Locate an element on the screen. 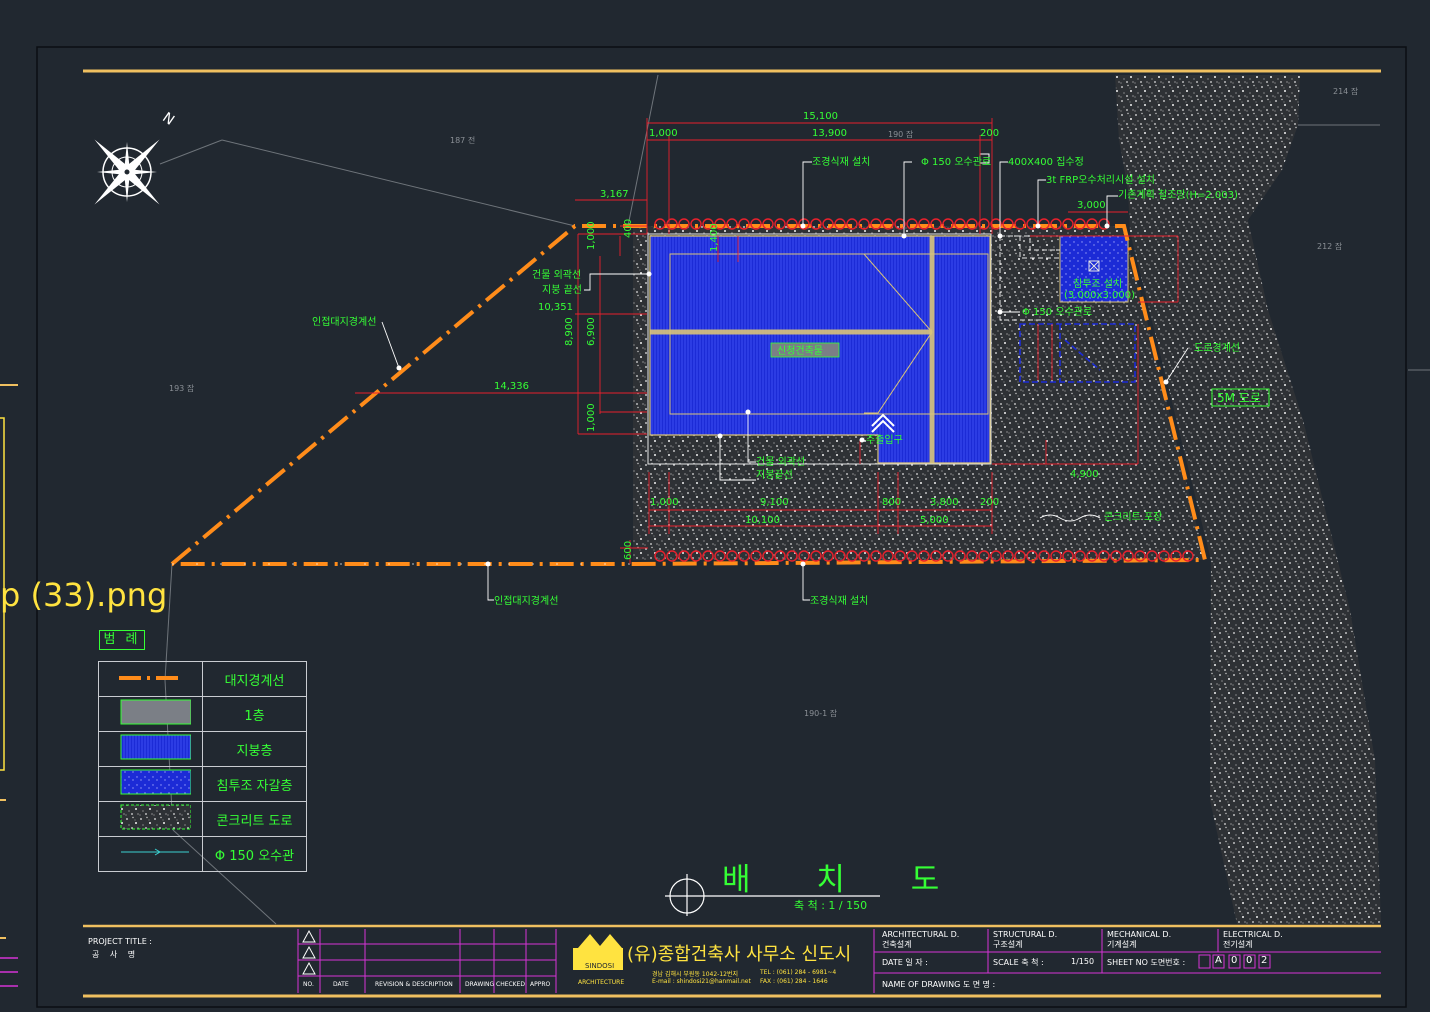  struct-kr: 구조설계 is located at coordinates (1008, 944).